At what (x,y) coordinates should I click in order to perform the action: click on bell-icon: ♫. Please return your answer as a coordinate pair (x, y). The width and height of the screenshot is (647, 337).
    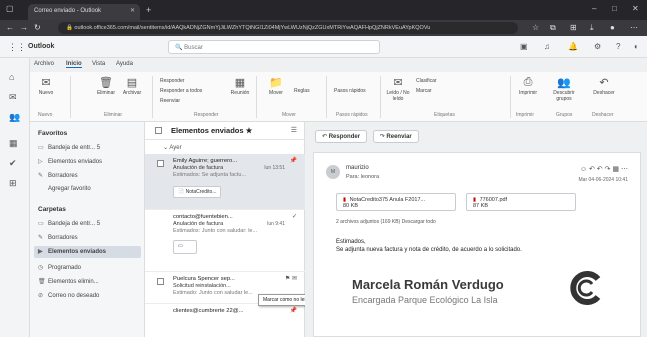
    Looking at the image, I should click on (547, 46).